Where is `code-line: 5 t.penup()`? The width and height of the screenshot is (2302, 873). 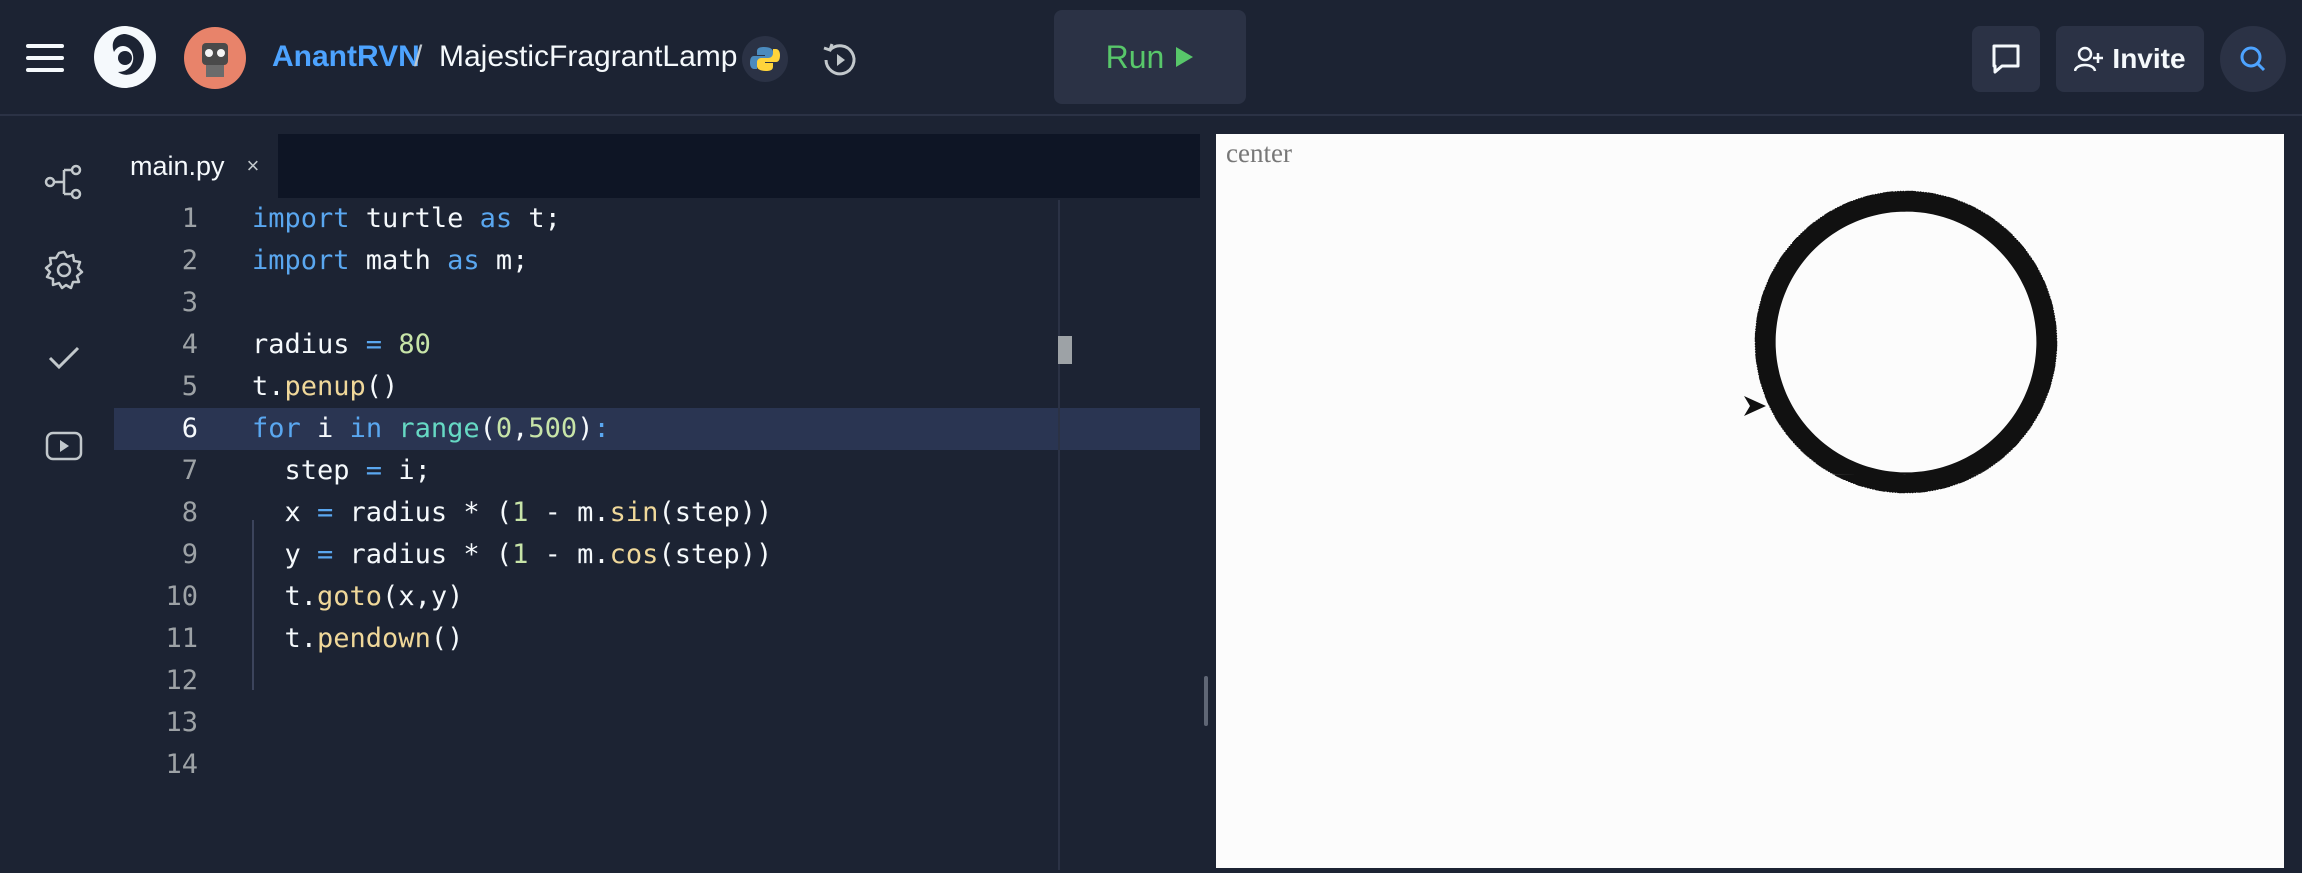 code-line: 5 t.penup() is located at coordinates (657, 387).